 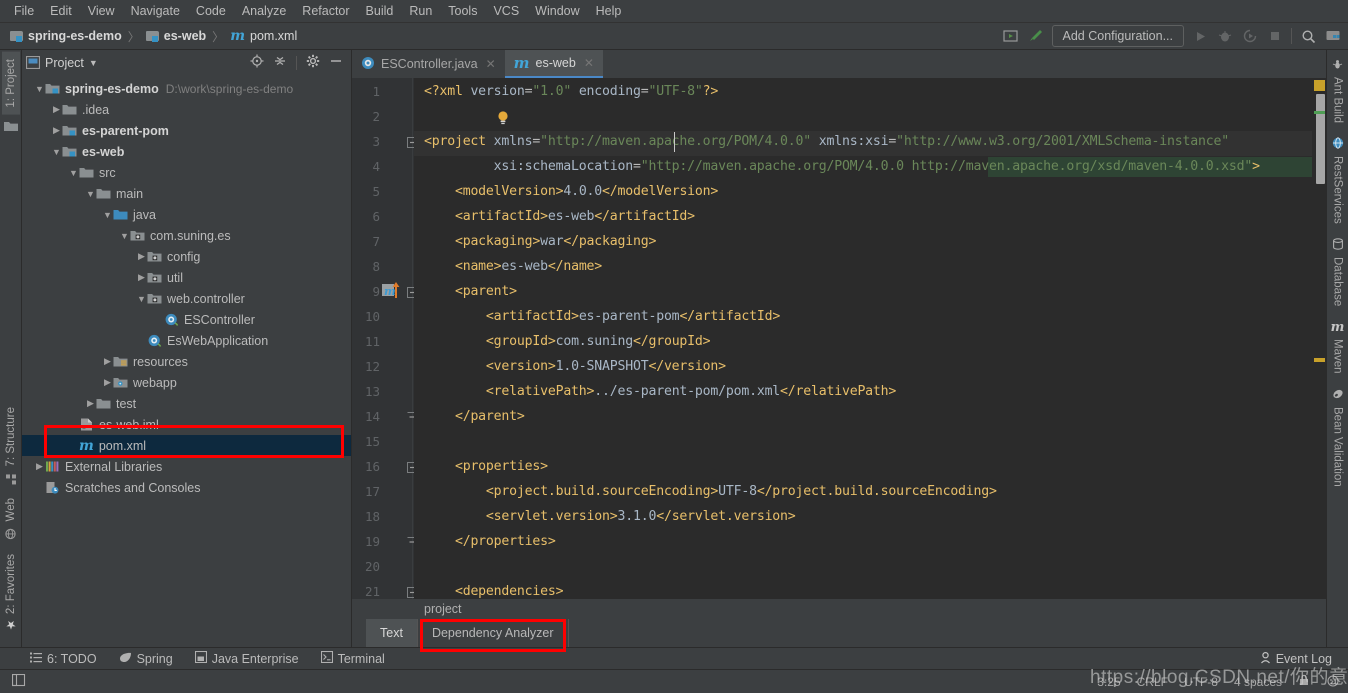 What do you see at coordinates (61, 11) in the screenshot?
I see `menu-item-edit: Edit` at bounding box center [61, 11].